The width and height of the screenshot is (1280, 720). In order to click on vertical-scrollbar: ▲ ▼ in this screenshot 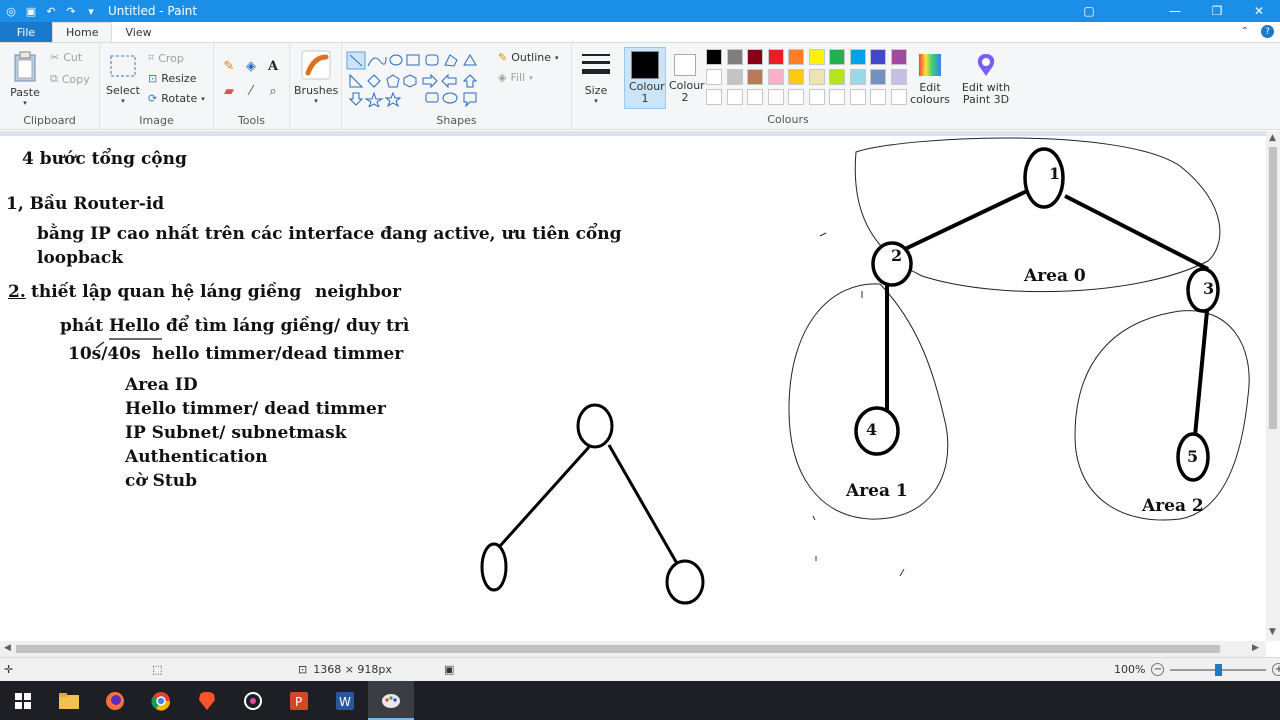, I will do `click(1273, 386)`.